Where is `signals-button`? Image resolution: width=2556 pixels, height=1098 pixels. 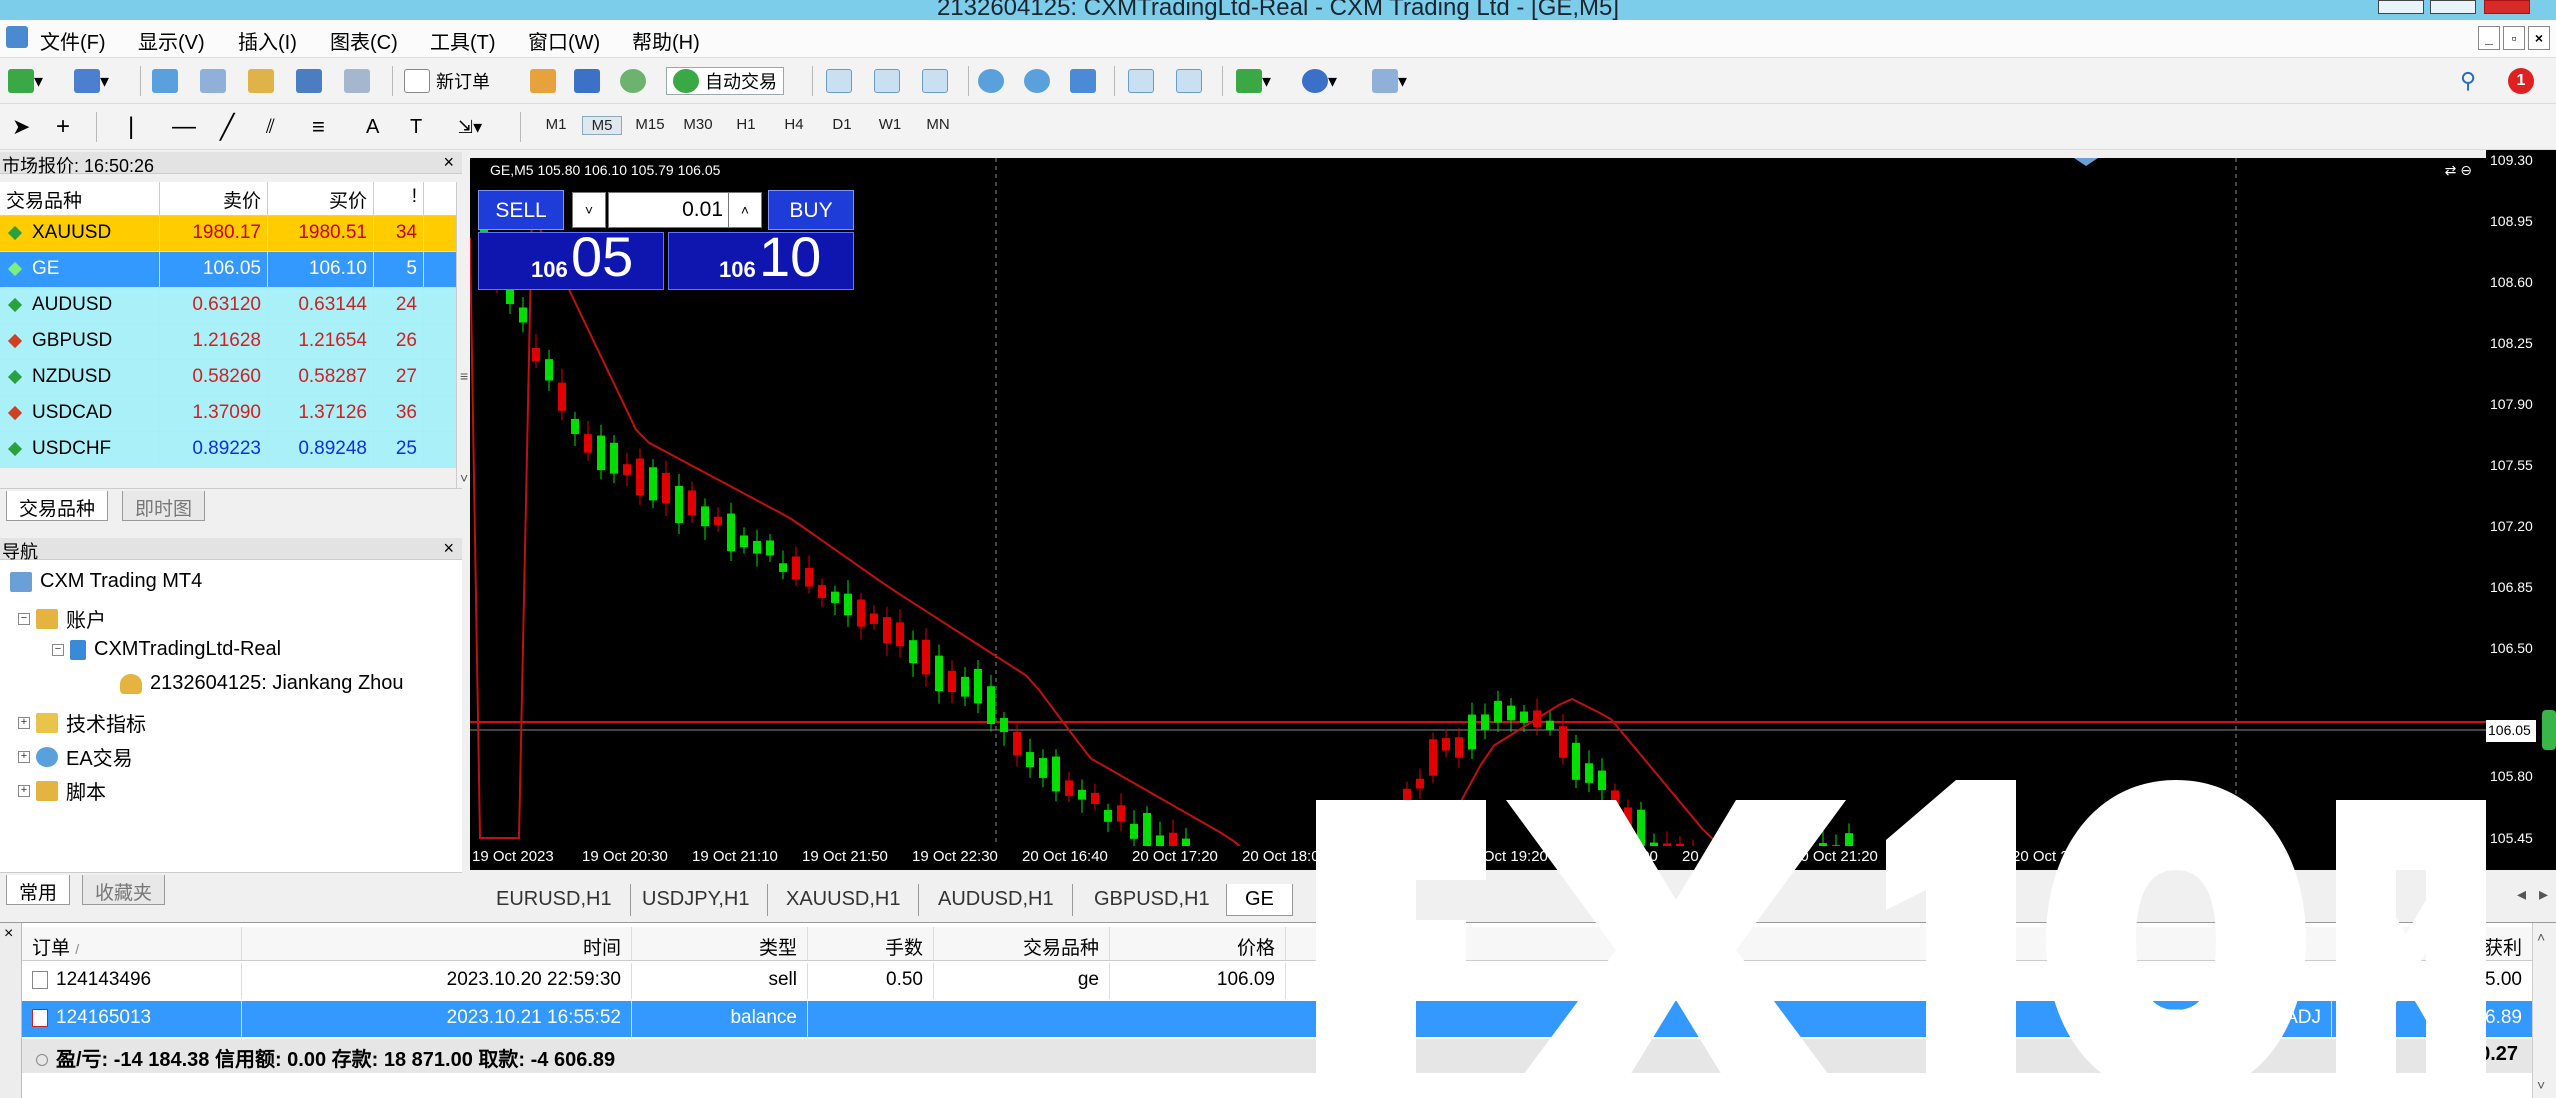 signals-button is located at coordinates (587, 81).